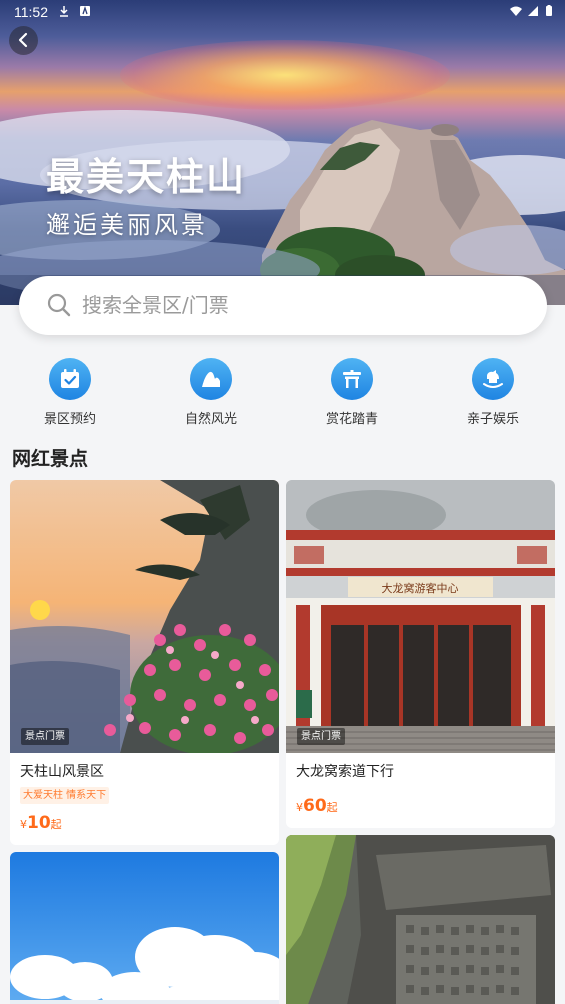 The image size is (565, 1004). What do you see at coordinates (420, 616) in the screenshot?
I see `attraction-image: 大龙窝游客中心 景点门票` at bounding box center [420, 616].